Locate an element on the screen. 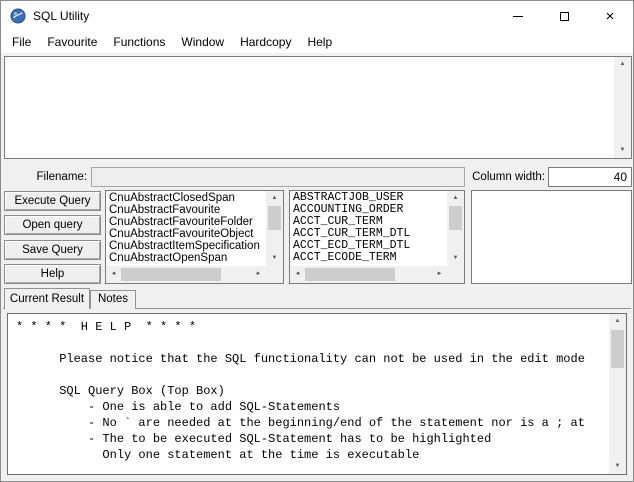  column-width-label: Column width: is located at coordinates (508, 177).